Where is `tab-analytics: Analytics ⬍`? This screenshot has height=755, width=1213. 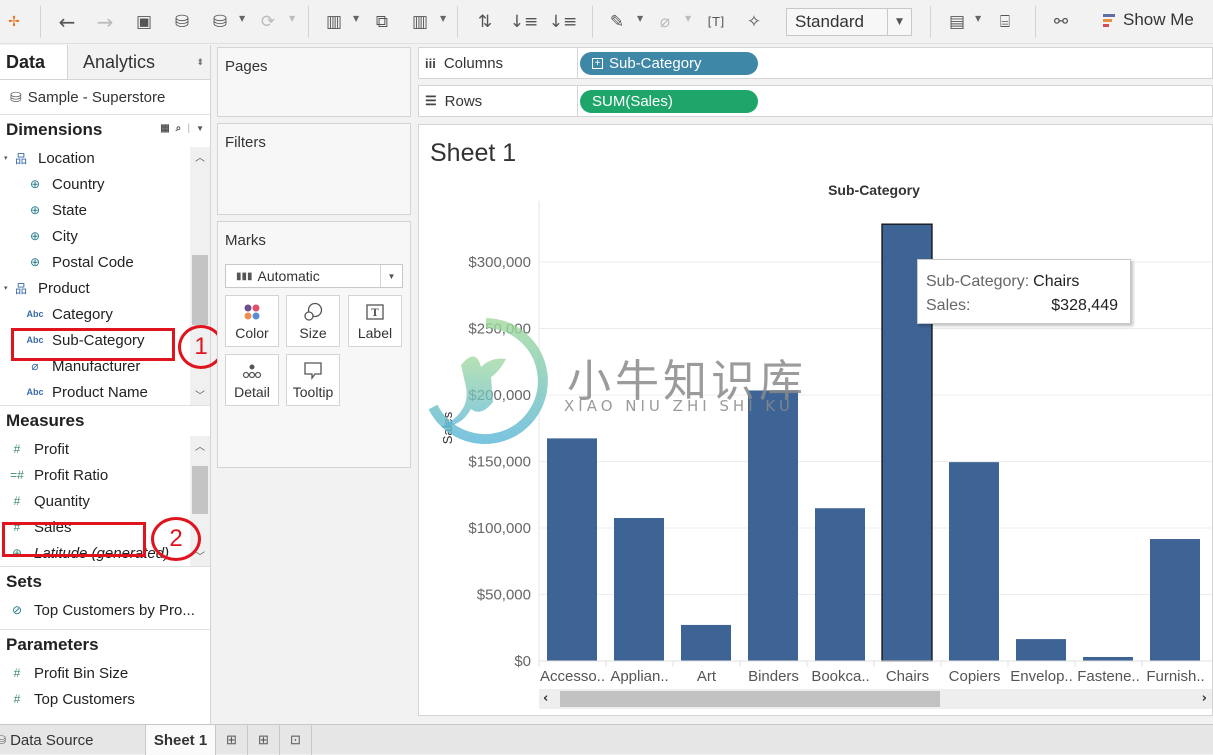
tab-analytics: Analytics ⬍ is located at coordinates (138, 62).